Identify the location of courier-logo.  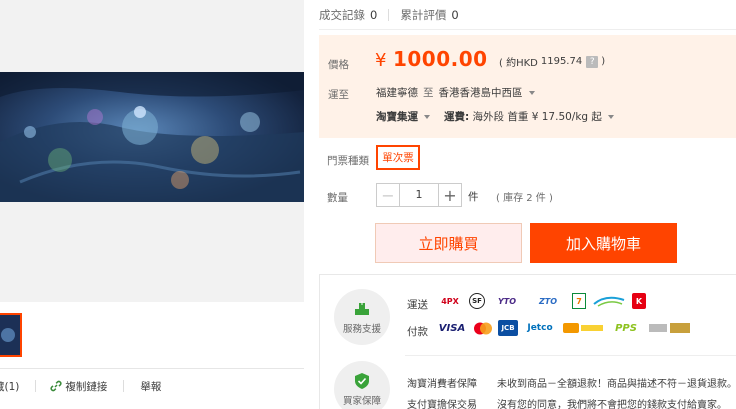
(609, 301).